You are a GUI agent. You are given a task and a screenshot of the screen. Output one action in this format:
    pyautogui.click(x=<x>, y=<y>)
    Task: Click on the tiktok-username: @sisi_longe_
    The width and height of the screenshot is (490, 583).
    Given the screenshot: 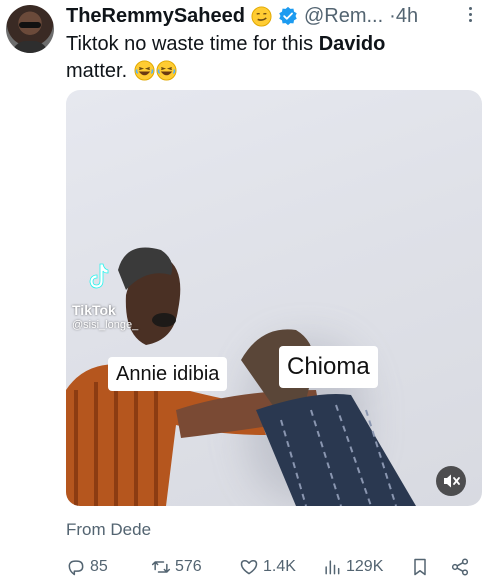 What is the action you would take?
    pyautogui.click(x=105, y=325)
    